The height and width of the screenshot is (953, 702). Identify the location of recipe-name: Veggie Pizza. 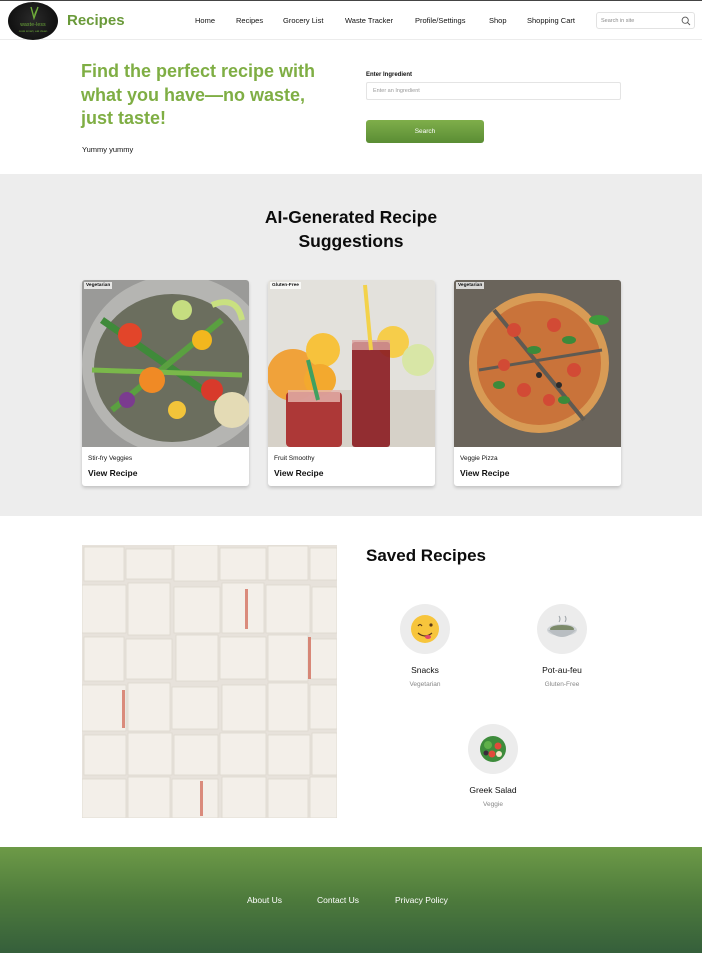
(479, 458).